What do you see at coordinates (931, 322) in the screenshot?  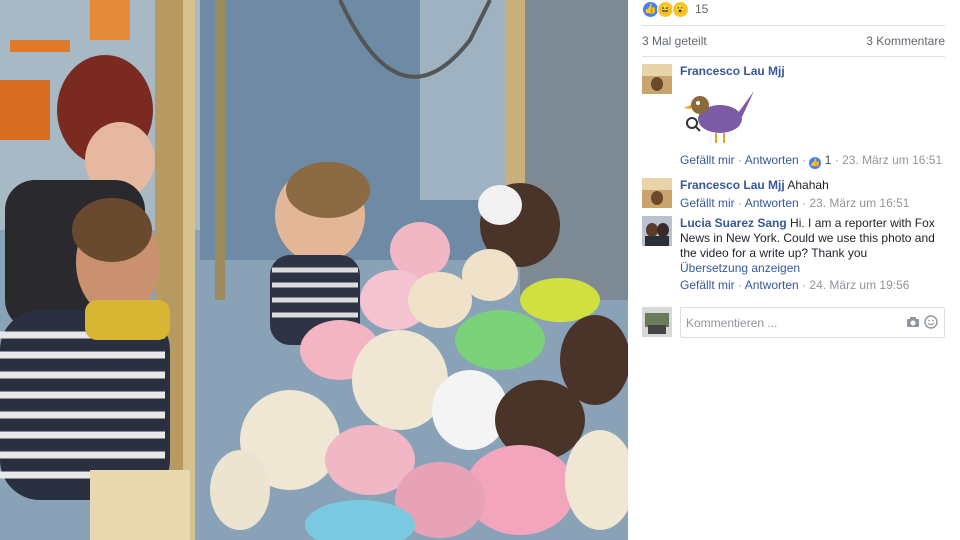 I see `emoji-icon` at bounding box center [931, 322].